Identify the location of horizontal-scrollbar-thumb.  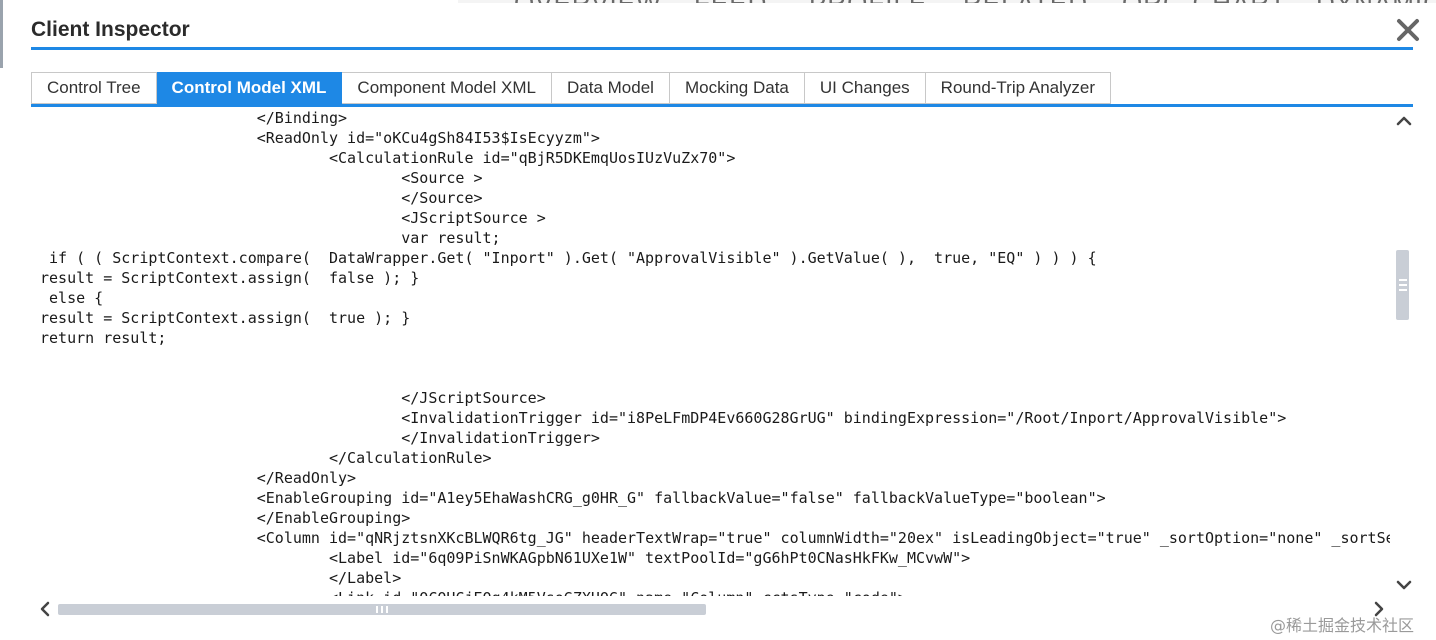
(382, 609).